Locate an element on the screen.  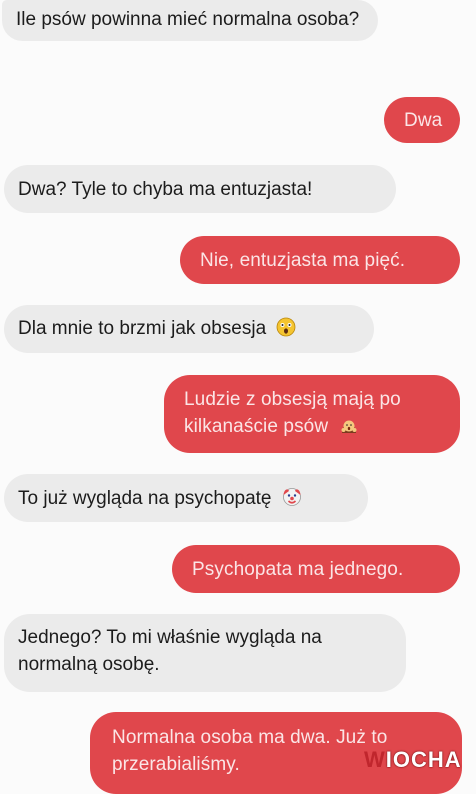
woman-with-hands-on-cheeks-icon is located at coordinates (349, 429).